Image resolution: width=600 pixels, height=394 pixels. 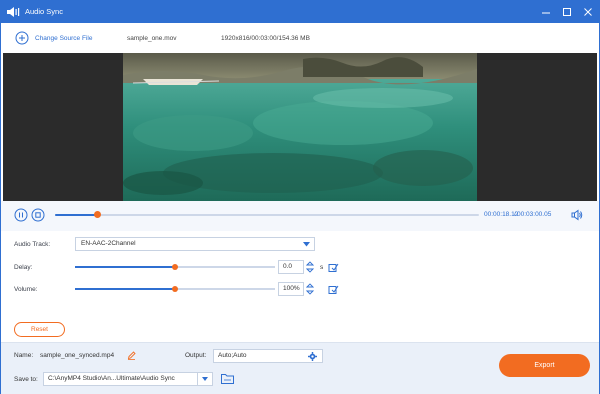 What do you see at coordinates (322, 267) in the screenshot?
I see `delay-unit: s` at bounding box center [322, 267].